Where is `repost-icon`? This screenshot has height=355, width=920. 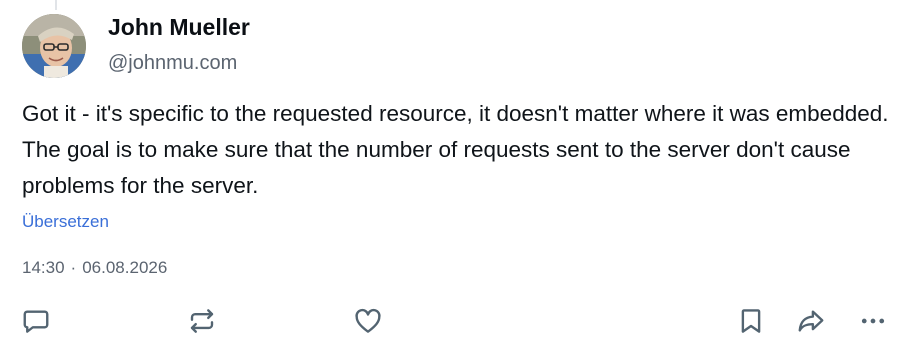
repost-icon is located at coordinates (202, 321).